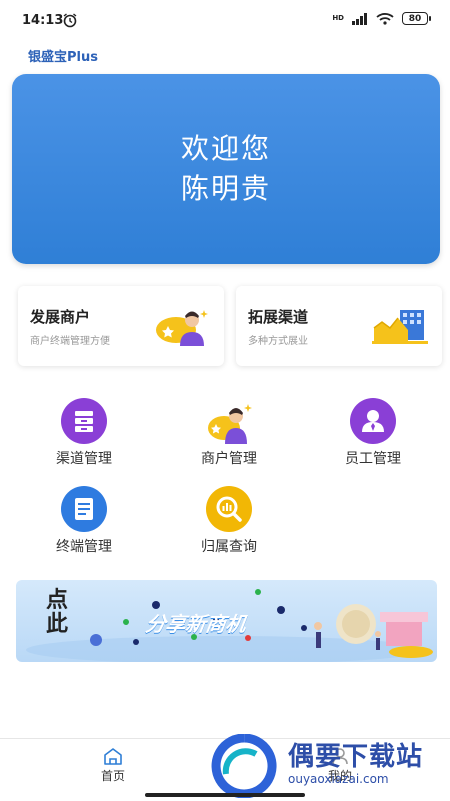  What do you see at coordinates (70, 341) in the screenshot?
I see `card-subtitle: 商户终端管理方便` at bounding box center [70, 341].